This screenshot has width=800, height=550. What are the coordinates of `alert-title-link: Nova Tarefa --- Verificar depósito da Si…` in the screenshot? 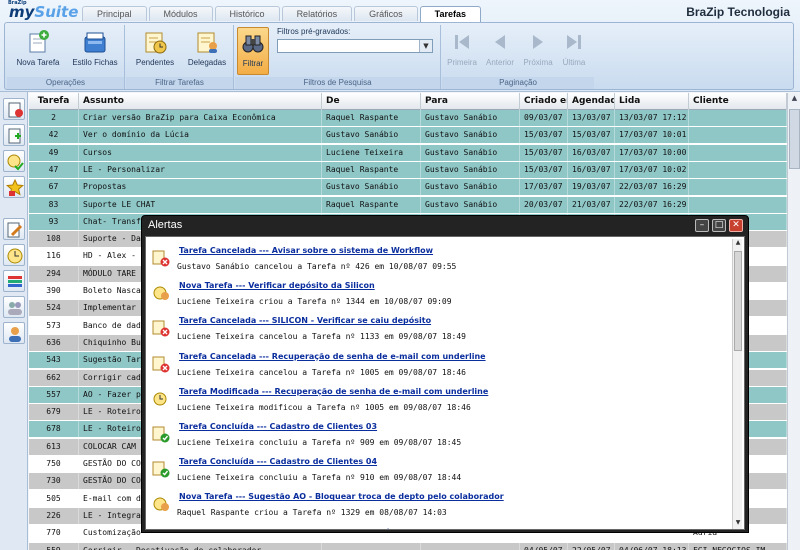 It's located at (277, 285).